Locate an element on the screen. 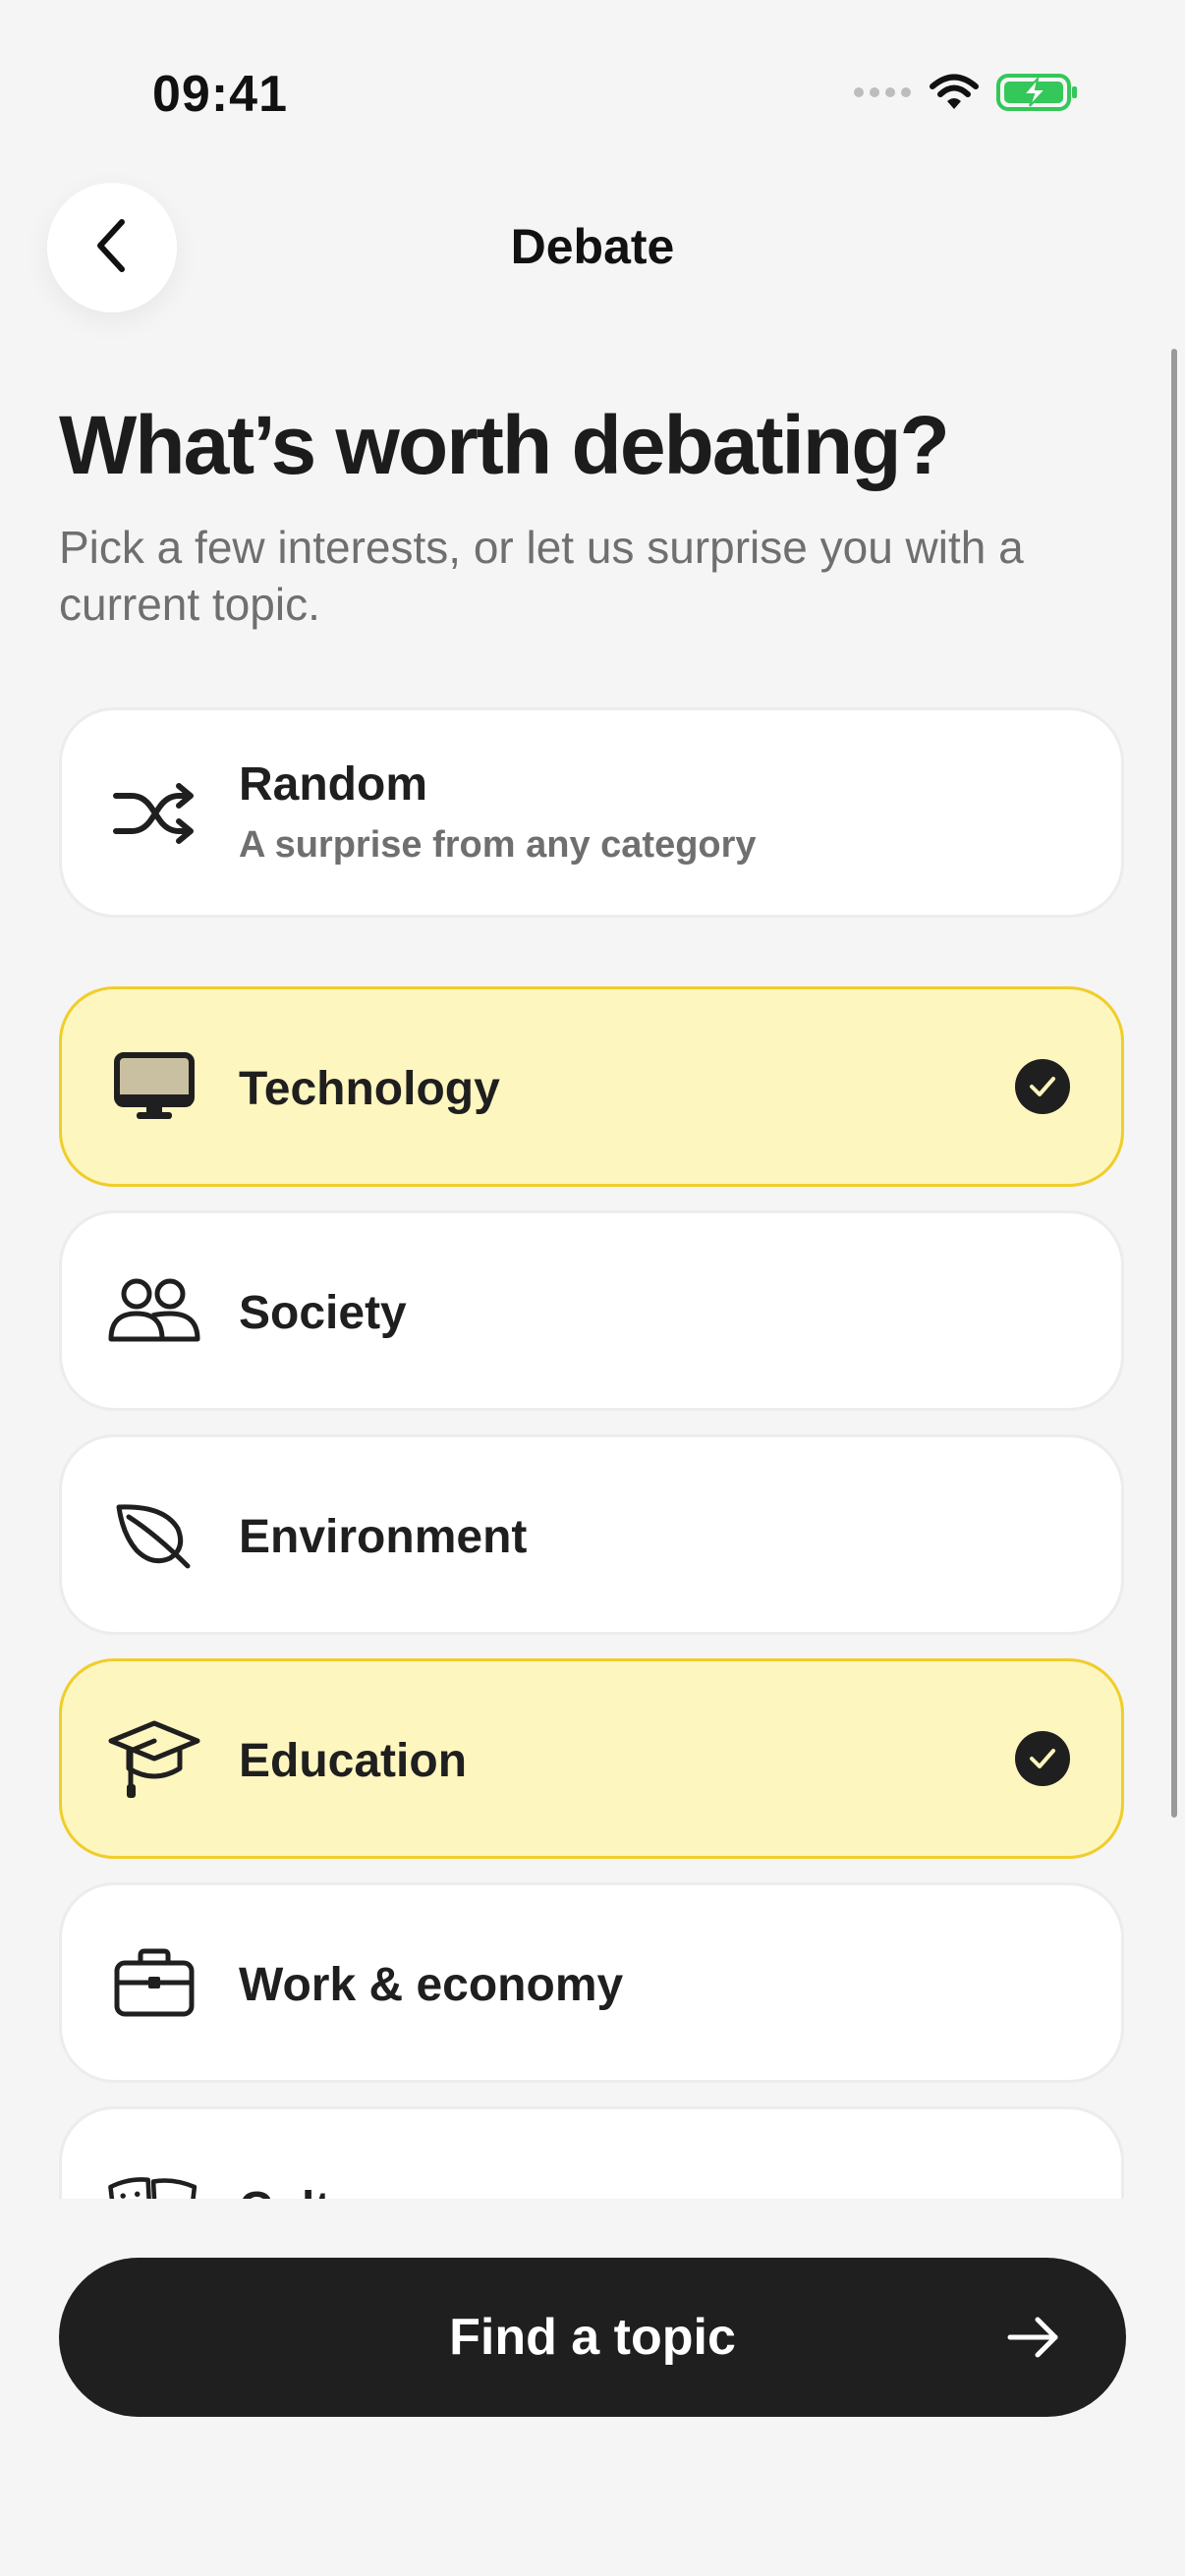 This screenshot has height=2576, width=1185. status-icons is located at coordinates (966, 95).